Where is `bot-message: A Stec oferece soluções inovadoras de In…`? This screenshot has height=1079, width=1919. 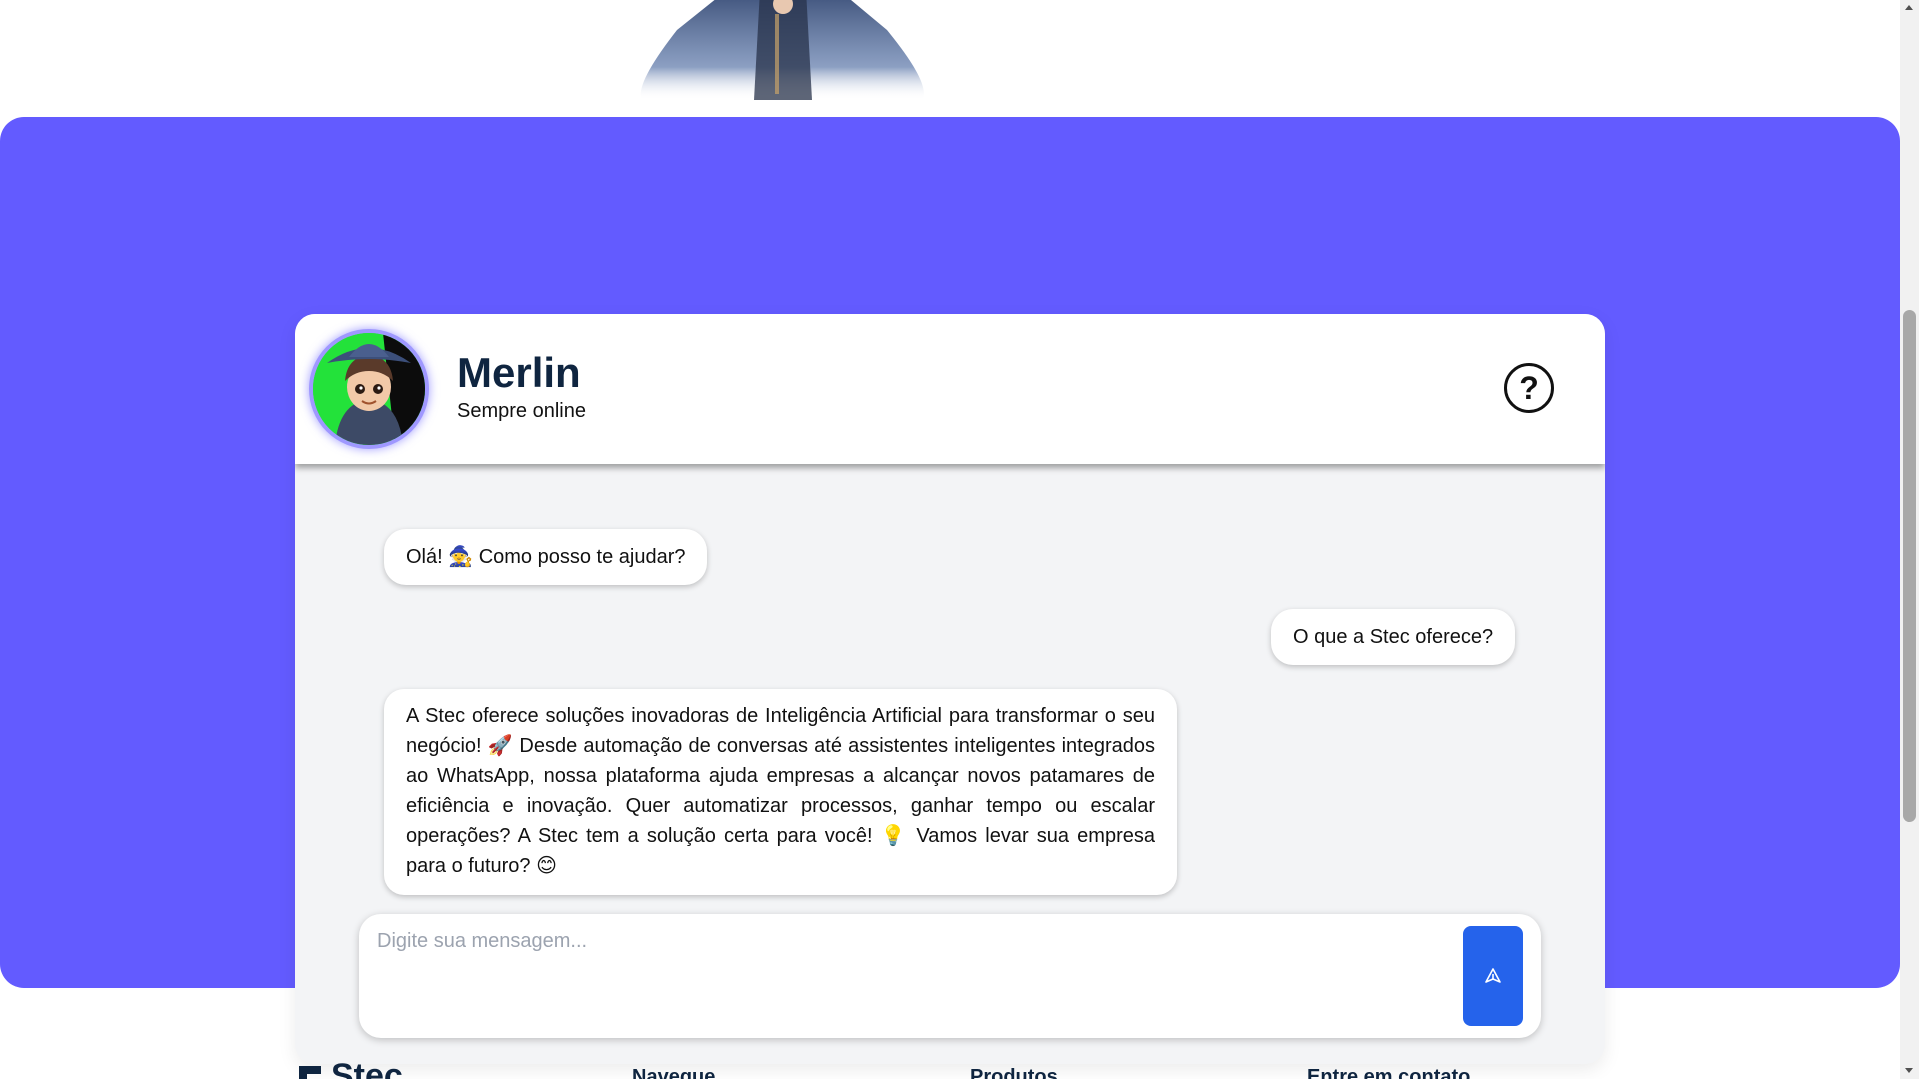
bot-message: A Stec oferece soluções inovadoras de In… is located at coordinates (780, 792).